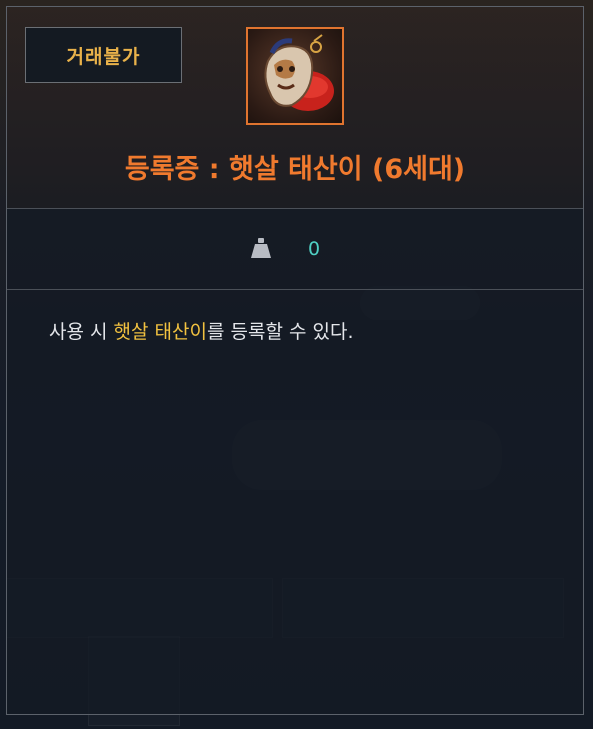 The width and height of the screenshot is (593, 729). What do you see at coordinates (295, 249) in the screenshot?
I see `stat-row: 0` at bounding box center [295, 249].